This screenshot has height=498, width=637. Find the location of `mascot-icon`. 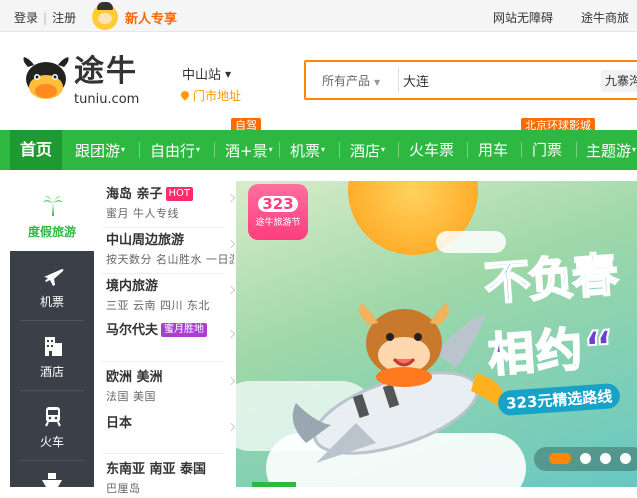

mascot-icon is located at coordinates (105, 16).